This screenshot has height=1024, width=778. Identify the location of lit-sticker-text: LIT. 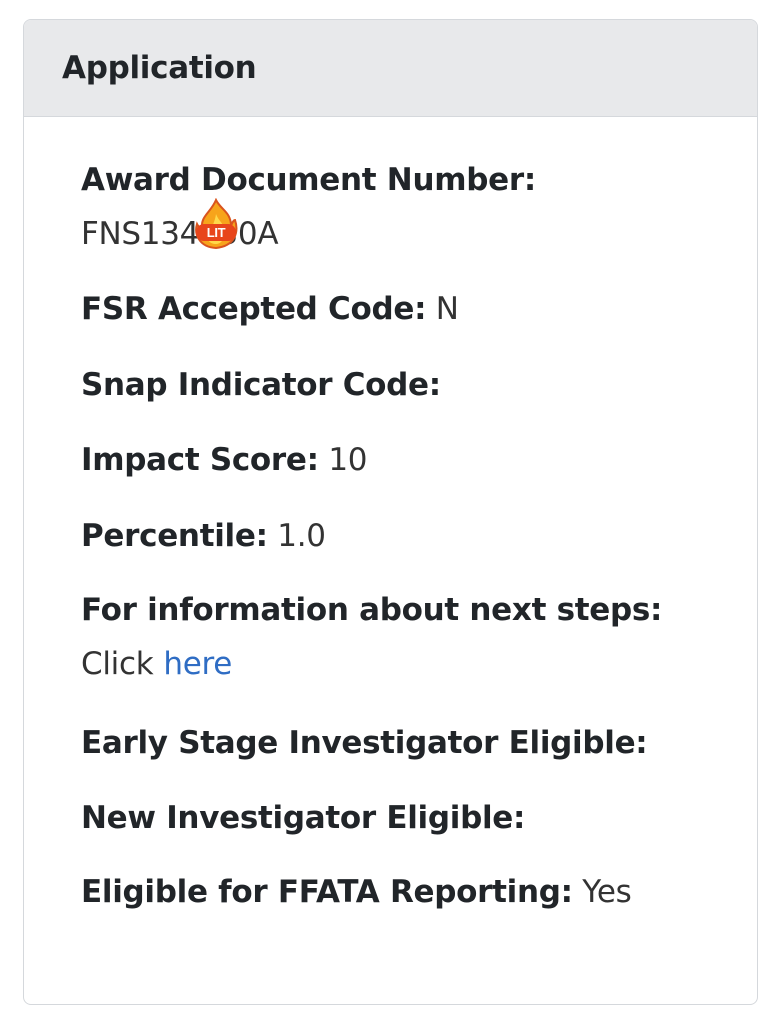
(216, 232).